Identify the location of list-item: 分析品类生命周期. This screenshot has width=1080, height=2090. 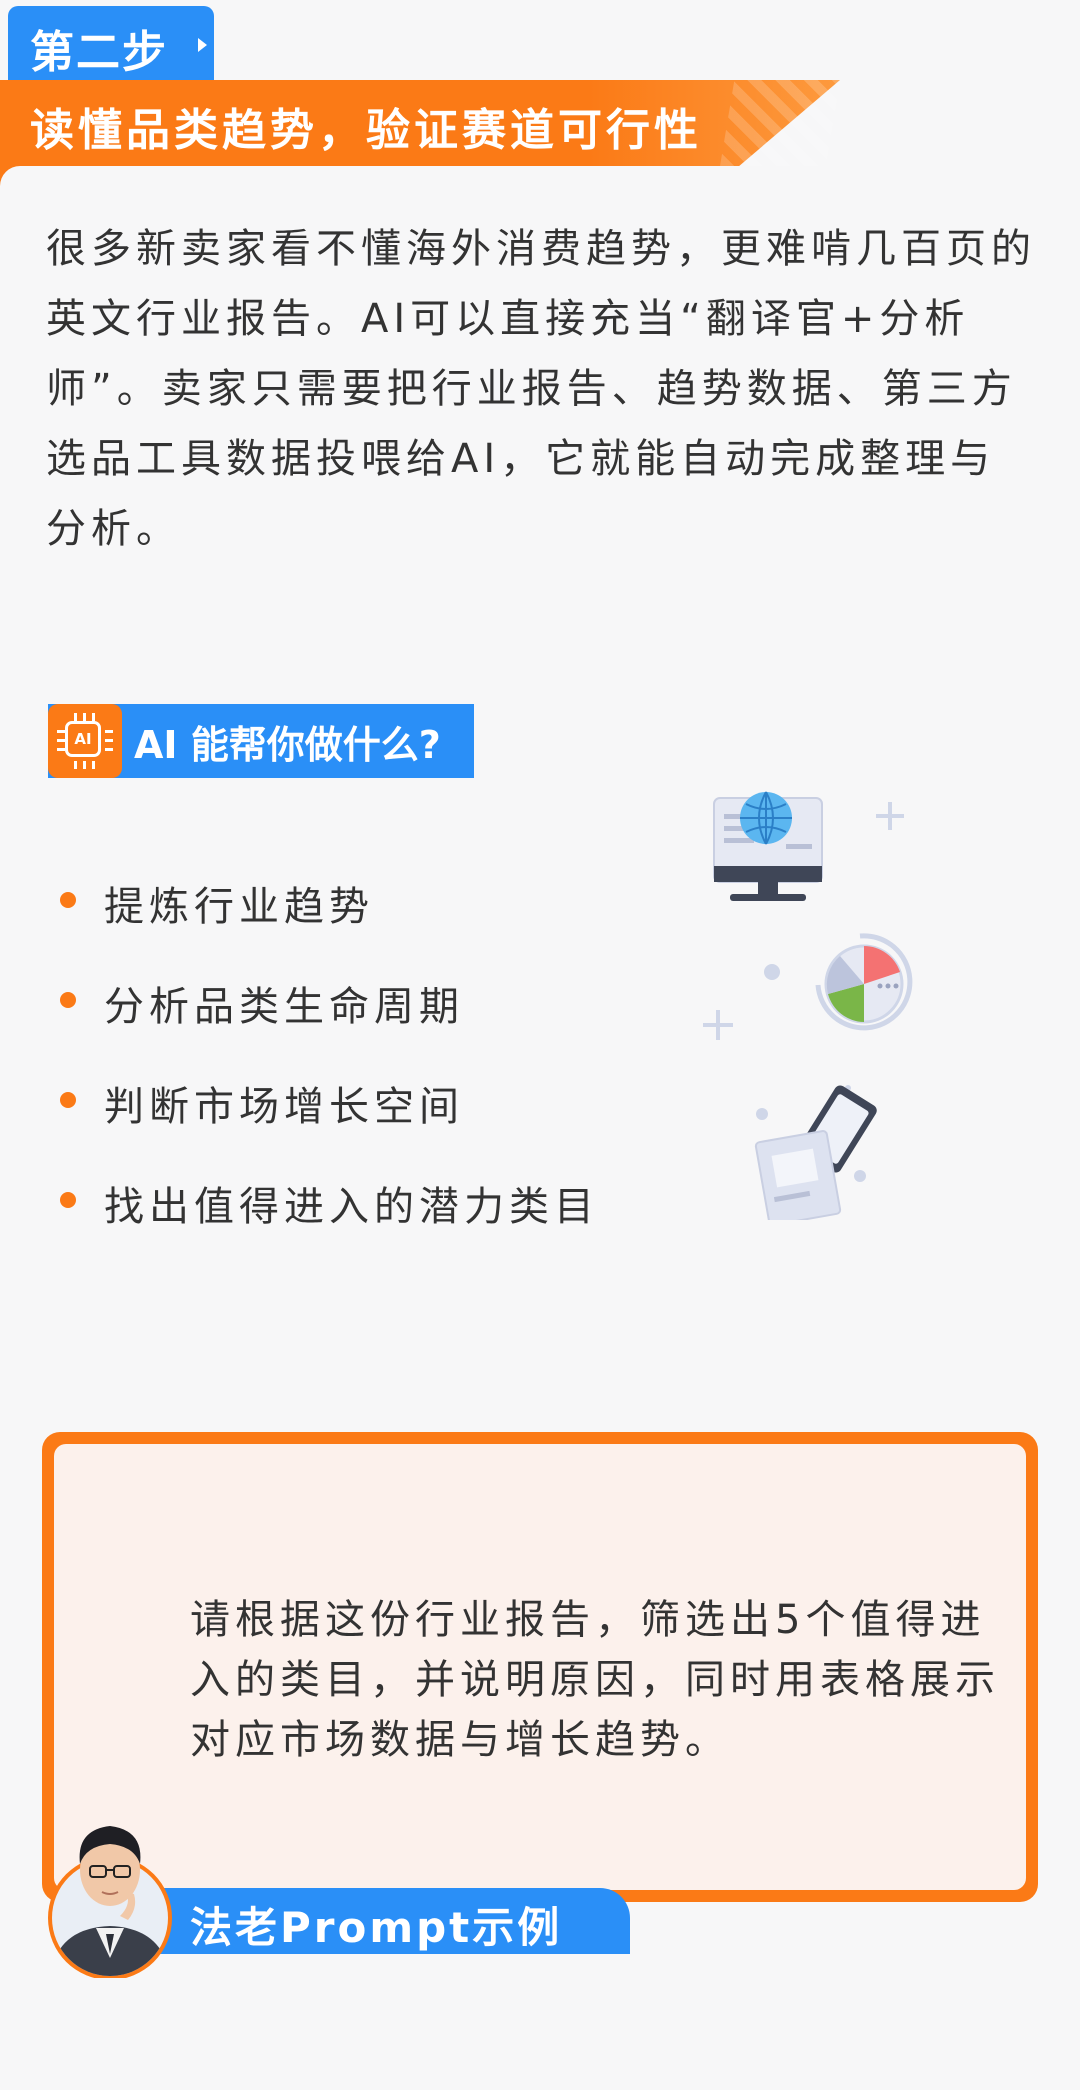
(360, 1000).